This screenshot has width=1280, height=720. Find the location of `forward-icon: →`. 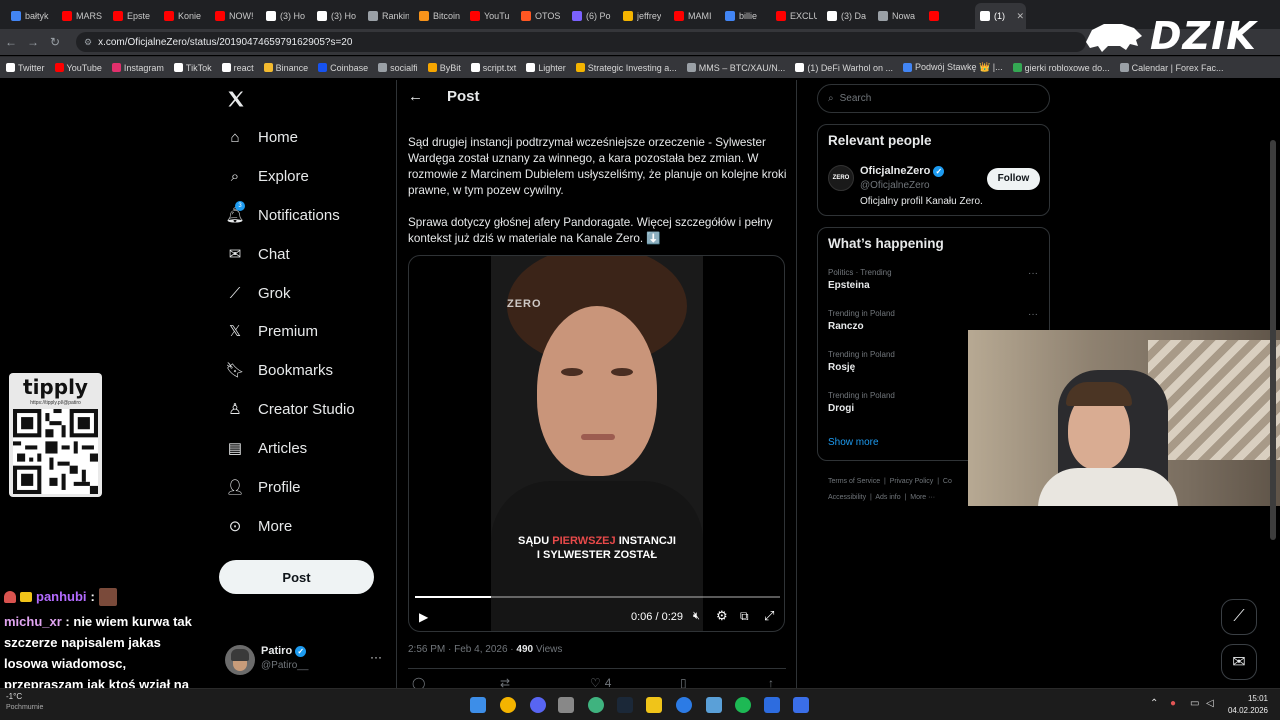

forward-icon: → is located at coordinates (33, 42).